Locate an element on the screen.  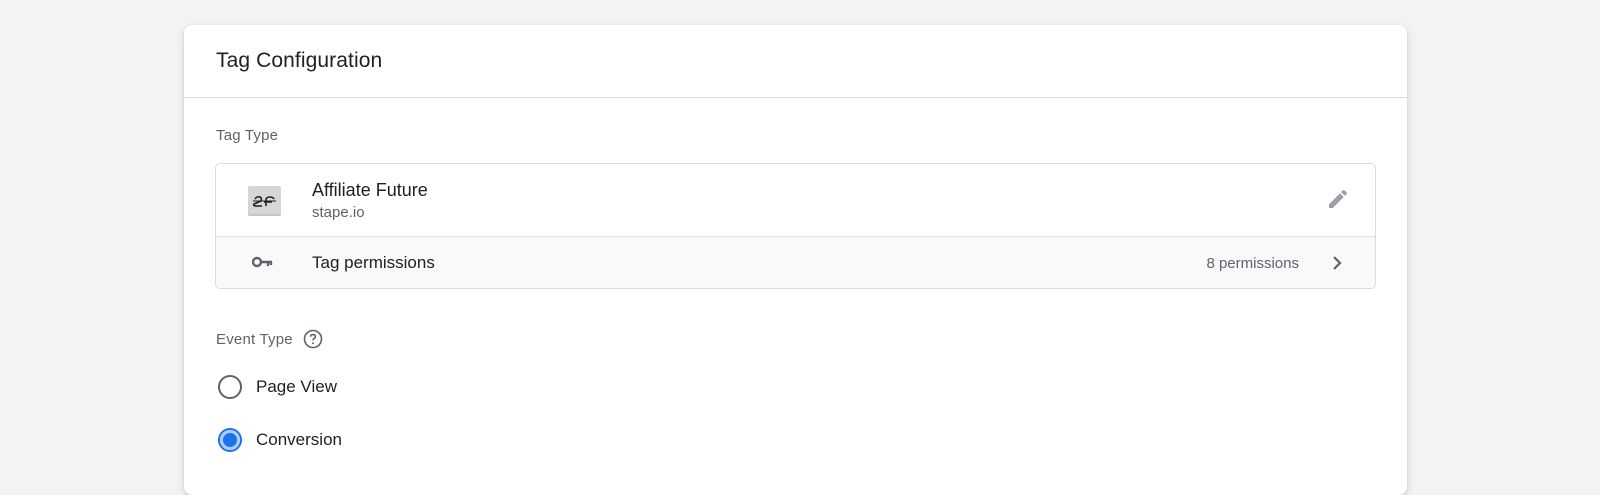
permissions-count: 8 permissions is located at coordinates (1252, 263).